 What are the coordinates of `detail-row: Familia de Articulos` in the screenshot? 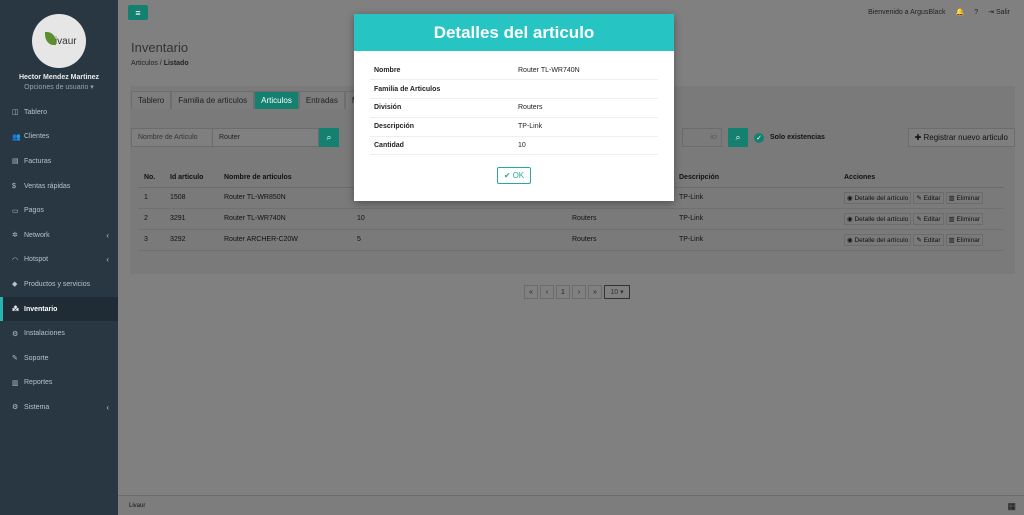 It's located at (514, 89).